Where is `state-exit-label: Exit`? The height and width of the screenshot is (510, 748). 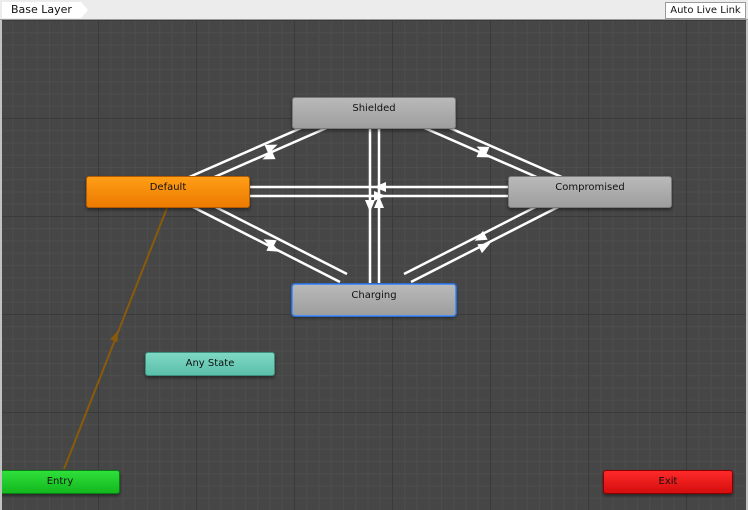
state-exit-label: Exit is located at coordinates (668, 481).